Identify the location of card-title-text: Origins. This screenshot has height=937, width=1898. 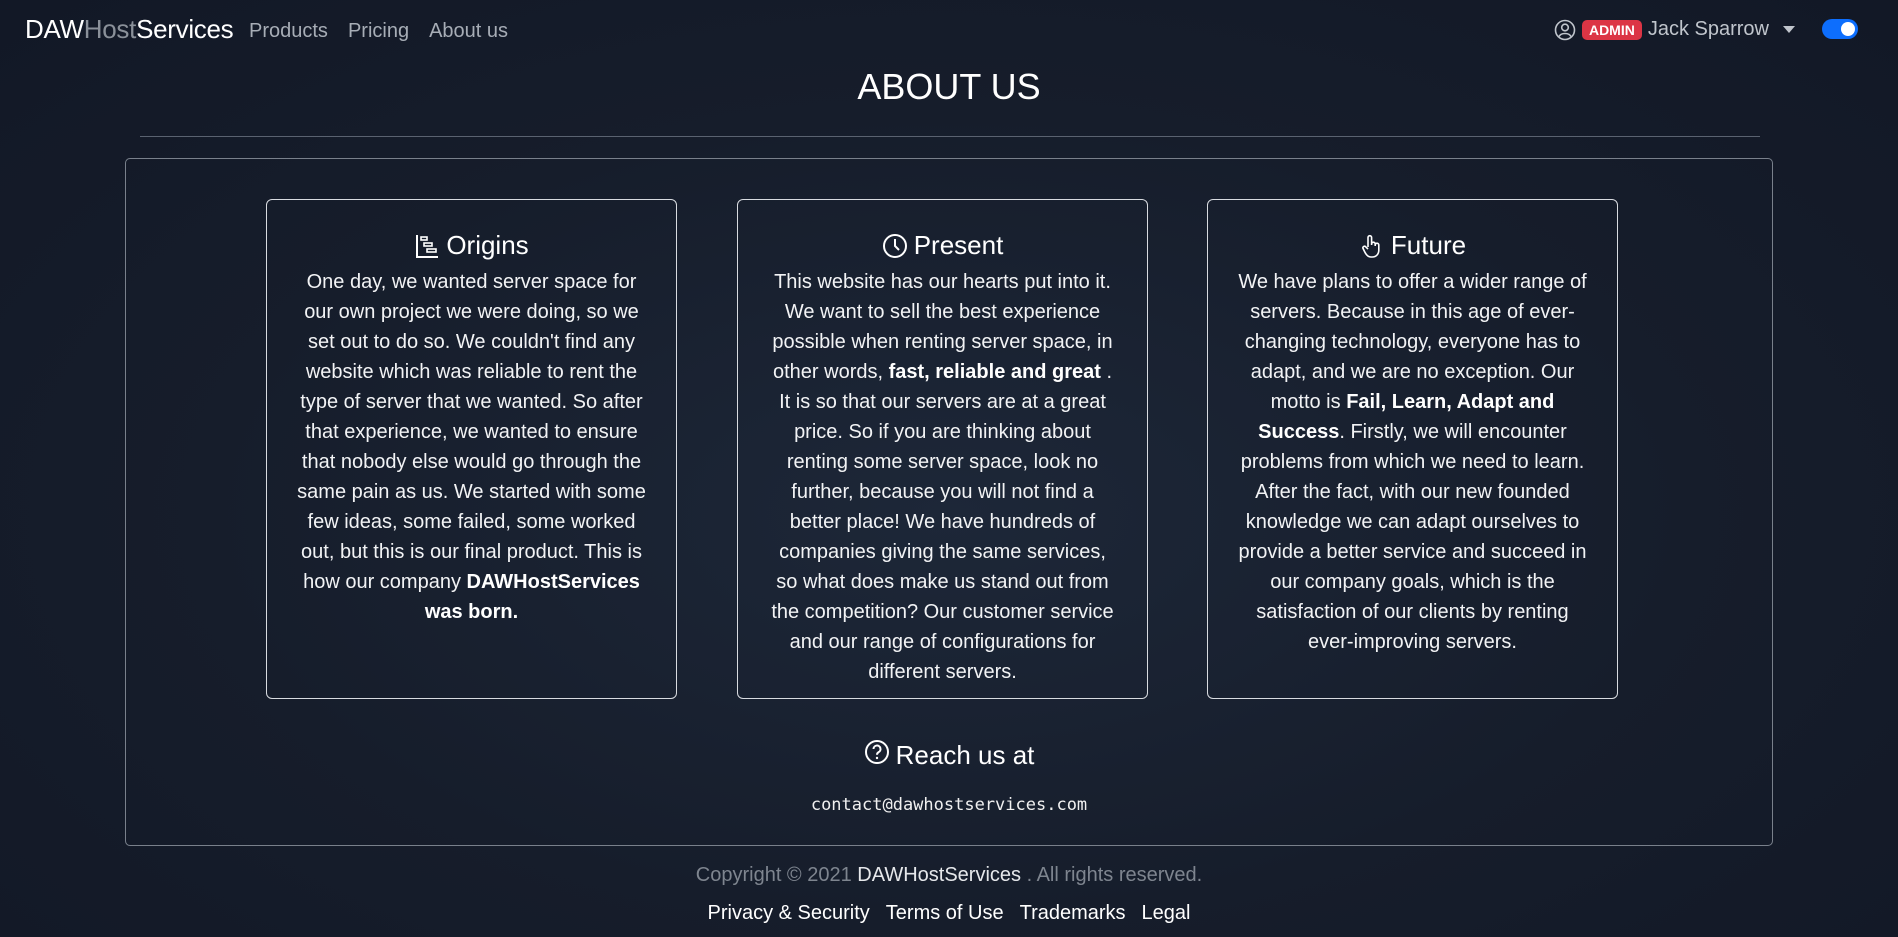
(487, 245).